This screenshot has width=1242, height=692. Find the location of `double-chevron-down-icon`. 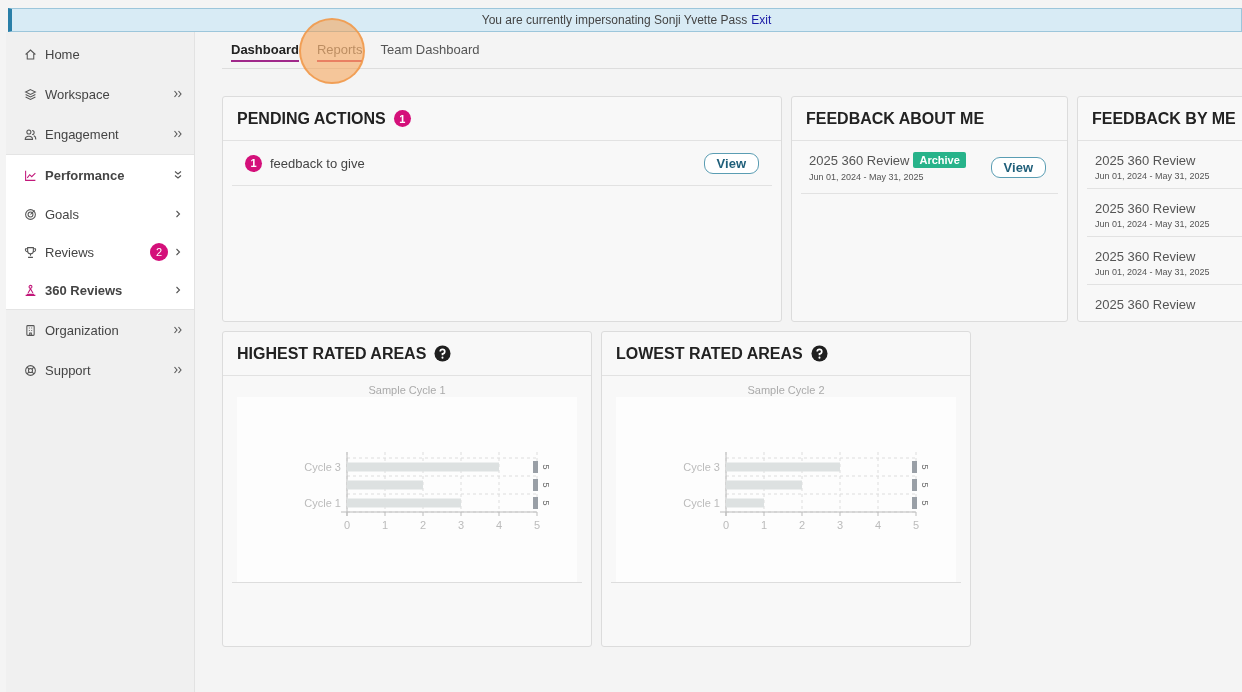

double-chevron-down-icon is located at coordinates (178, 175).